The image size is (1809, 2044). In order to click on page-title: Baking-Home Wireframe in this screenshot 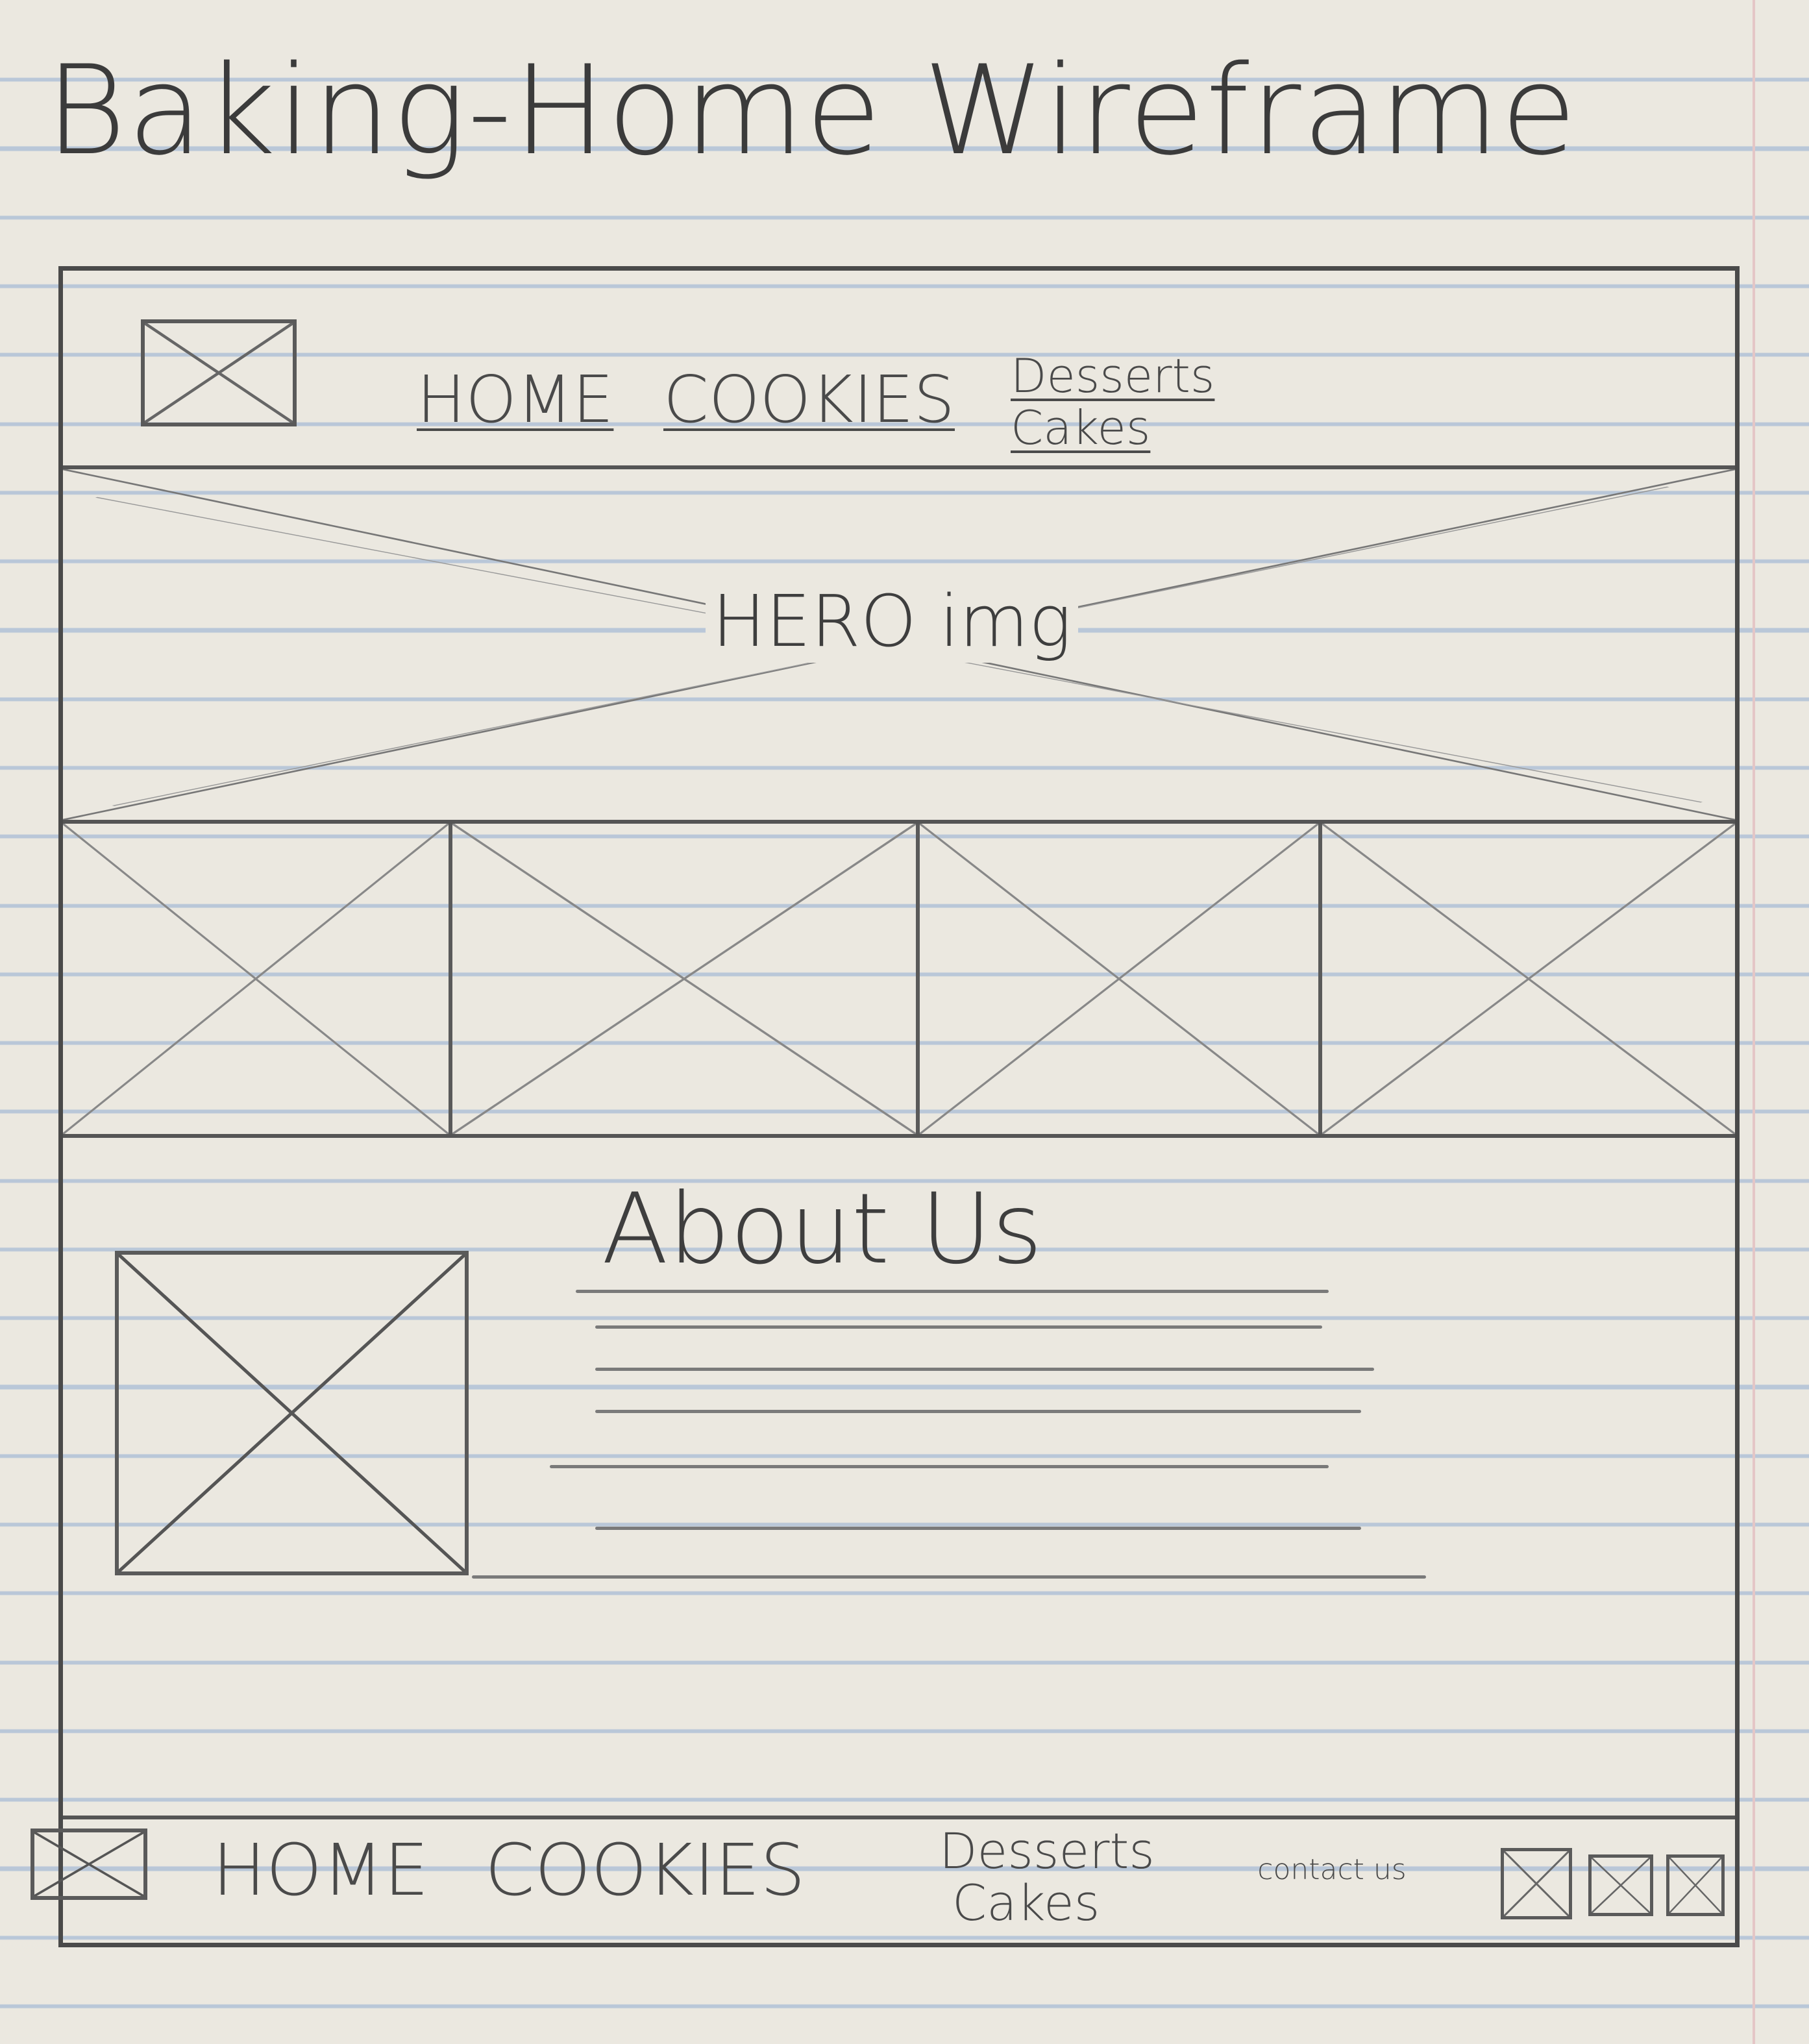, I will do `click(812, 110)`.